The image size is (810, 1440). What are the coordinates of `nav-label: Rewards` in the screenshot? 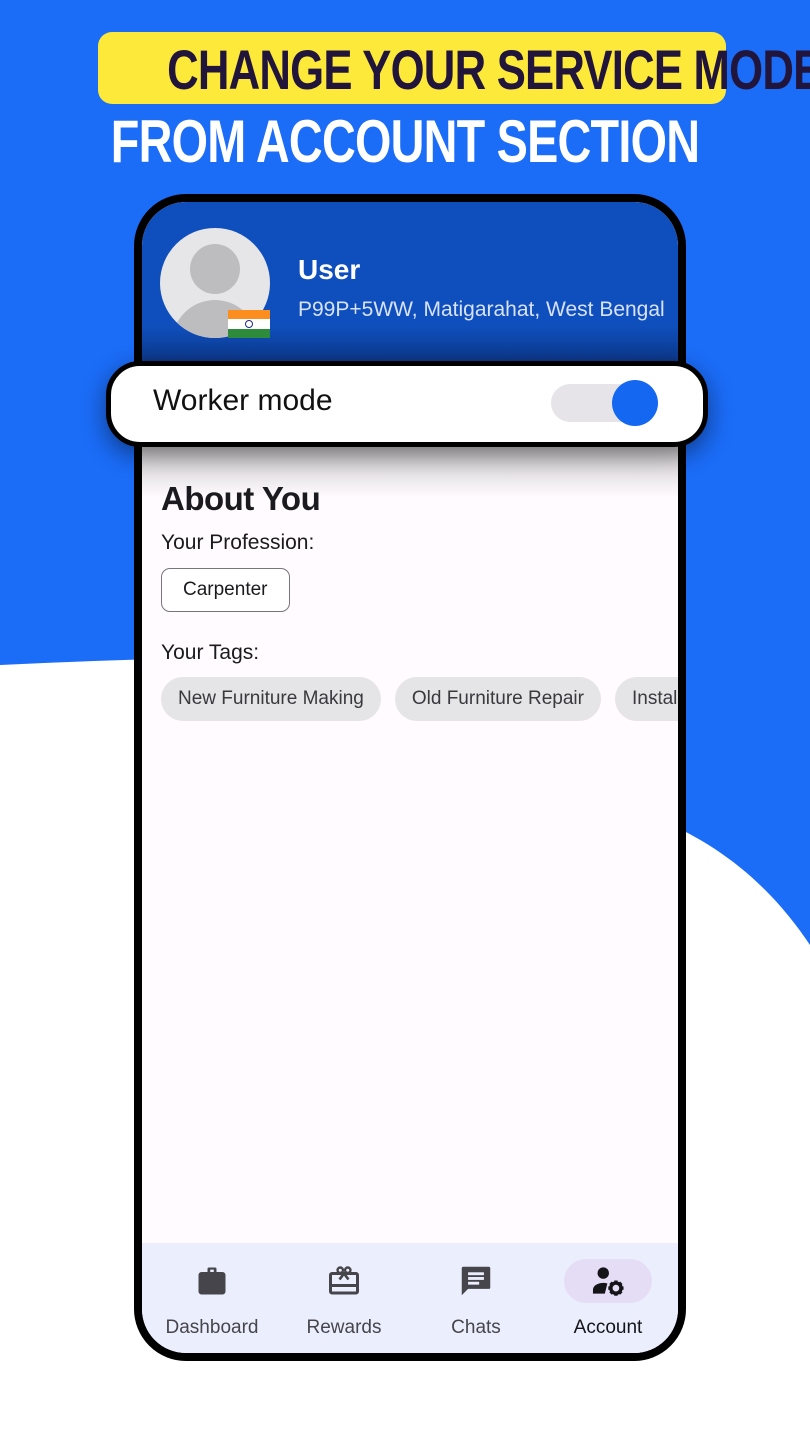 It's located at (344, 1327).